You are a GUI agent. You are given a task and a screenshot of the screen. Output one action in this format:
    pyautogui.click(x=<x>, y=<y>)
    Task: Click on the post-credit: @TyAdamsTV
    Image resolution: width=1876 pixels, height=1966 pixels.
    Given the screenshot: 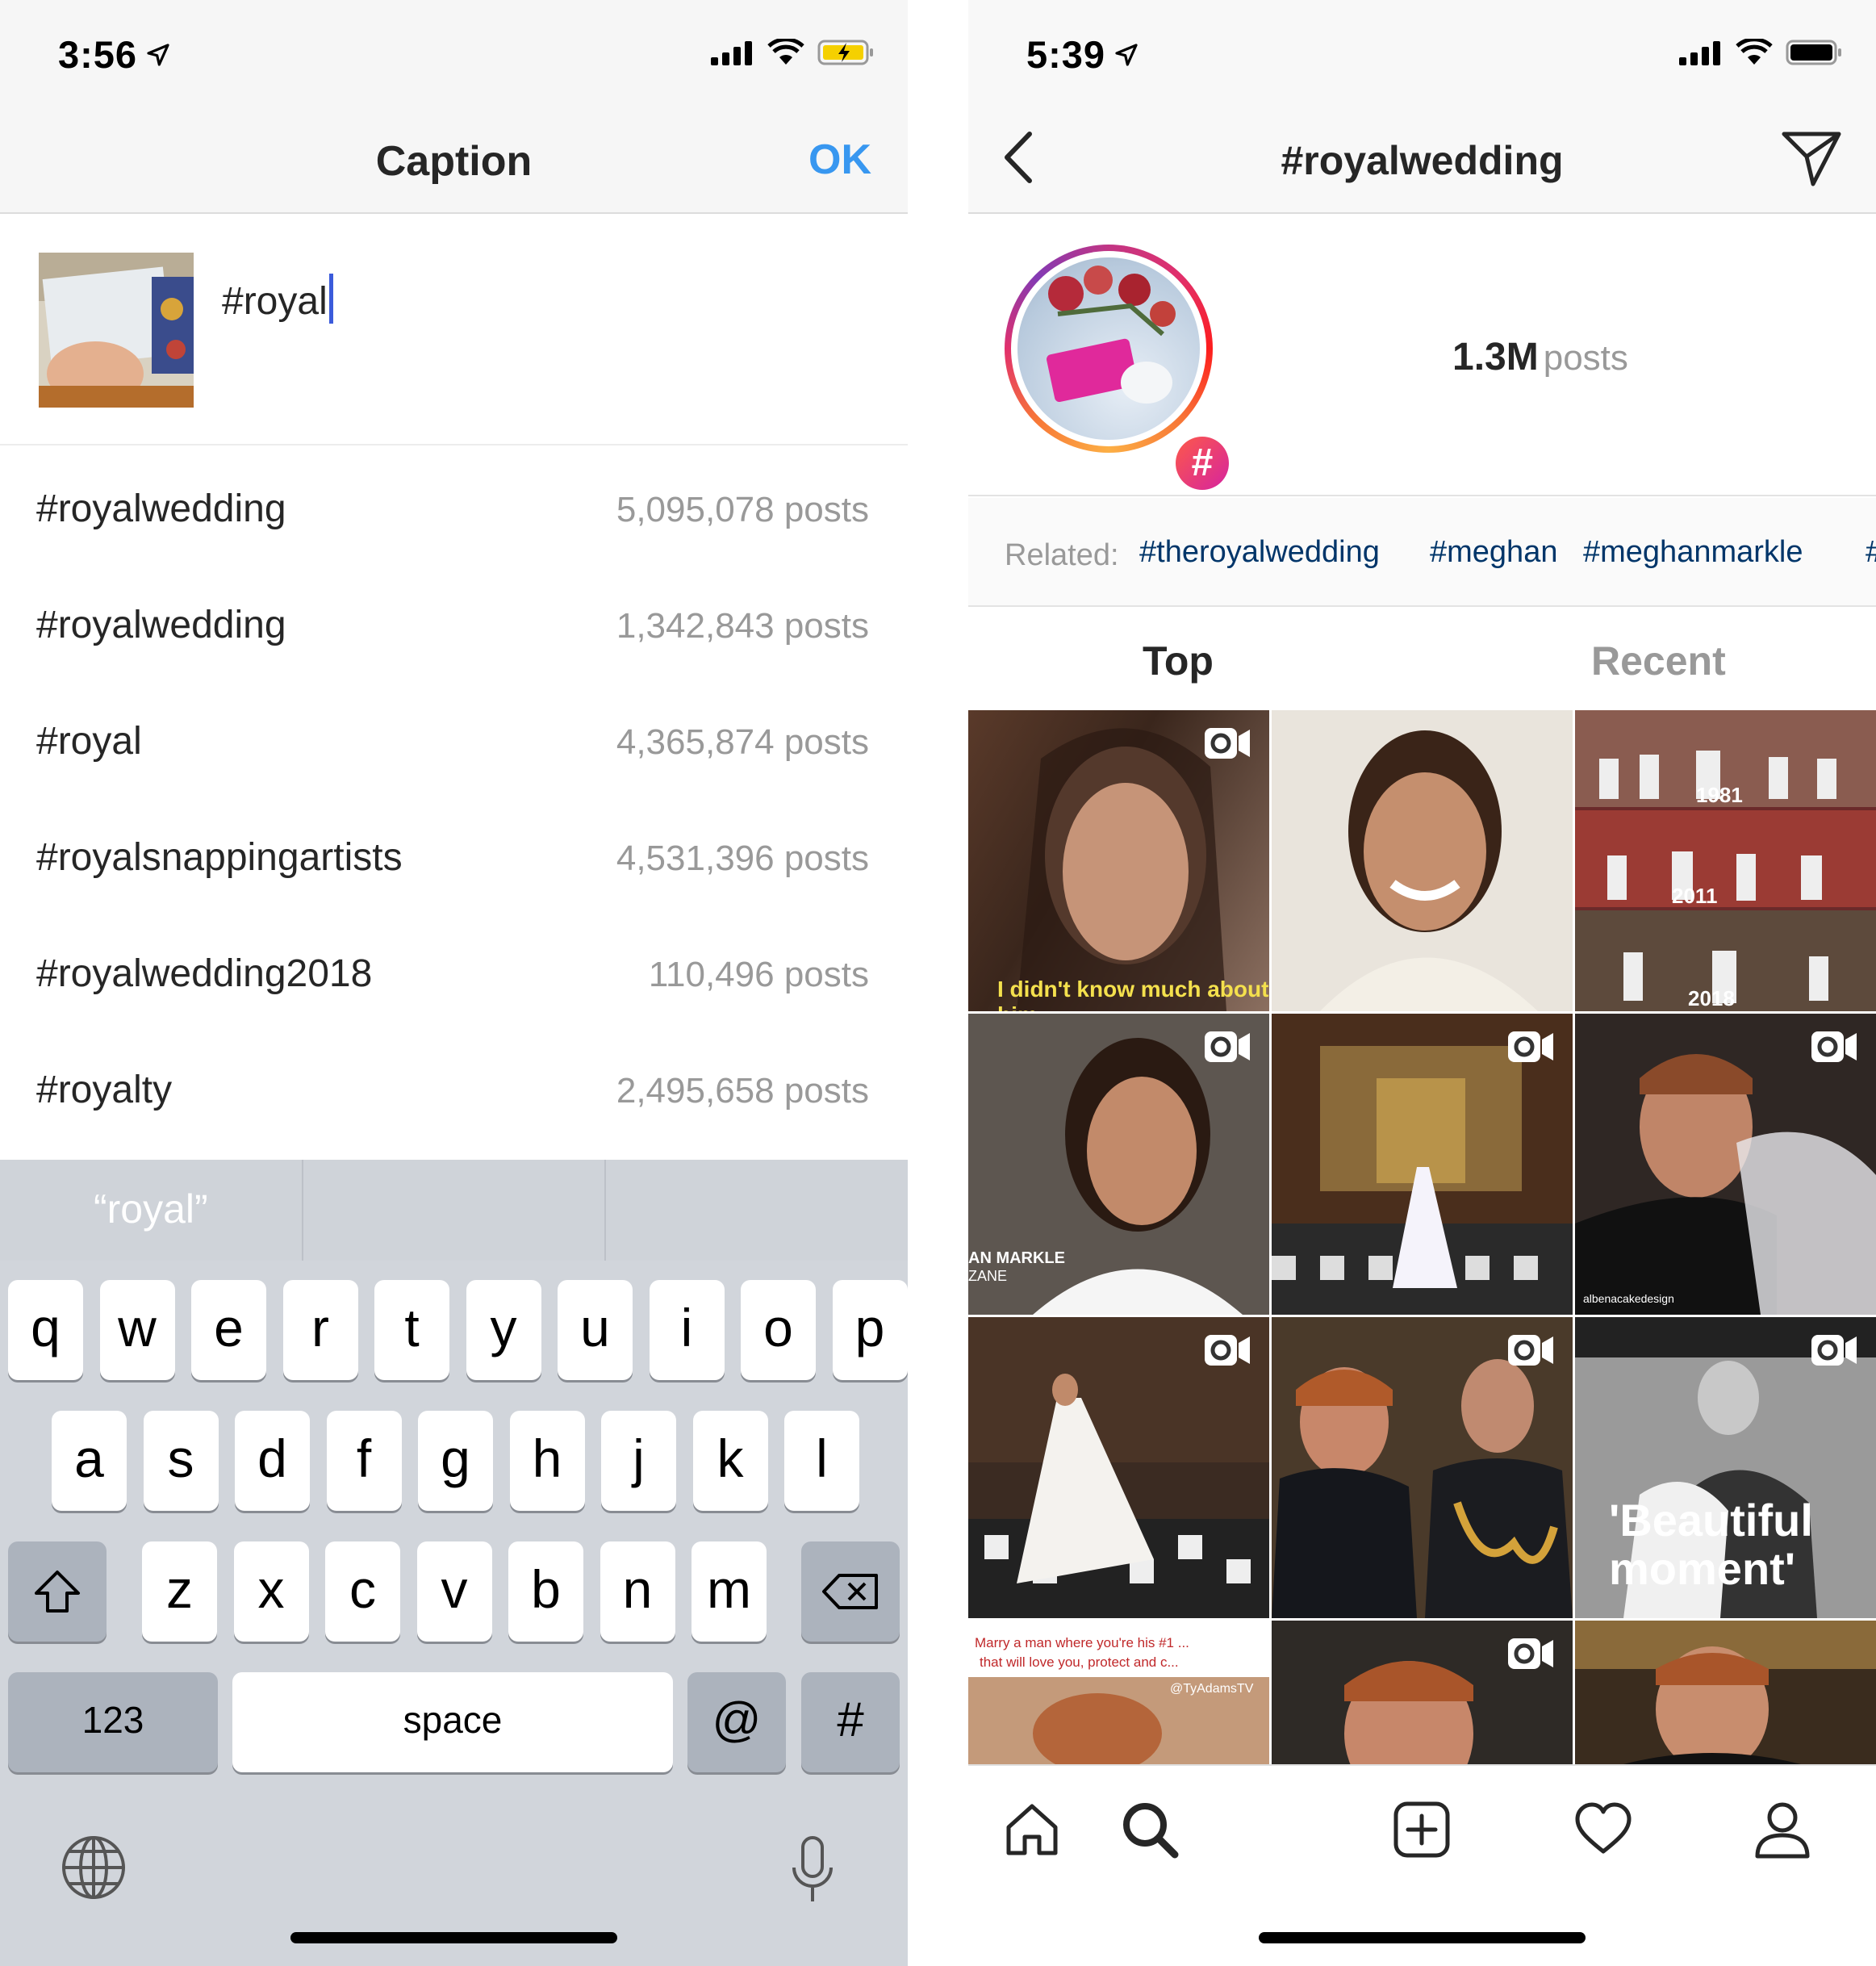 What is the action you would take?
    pyautogui.click(x=1212, y=1689)
    